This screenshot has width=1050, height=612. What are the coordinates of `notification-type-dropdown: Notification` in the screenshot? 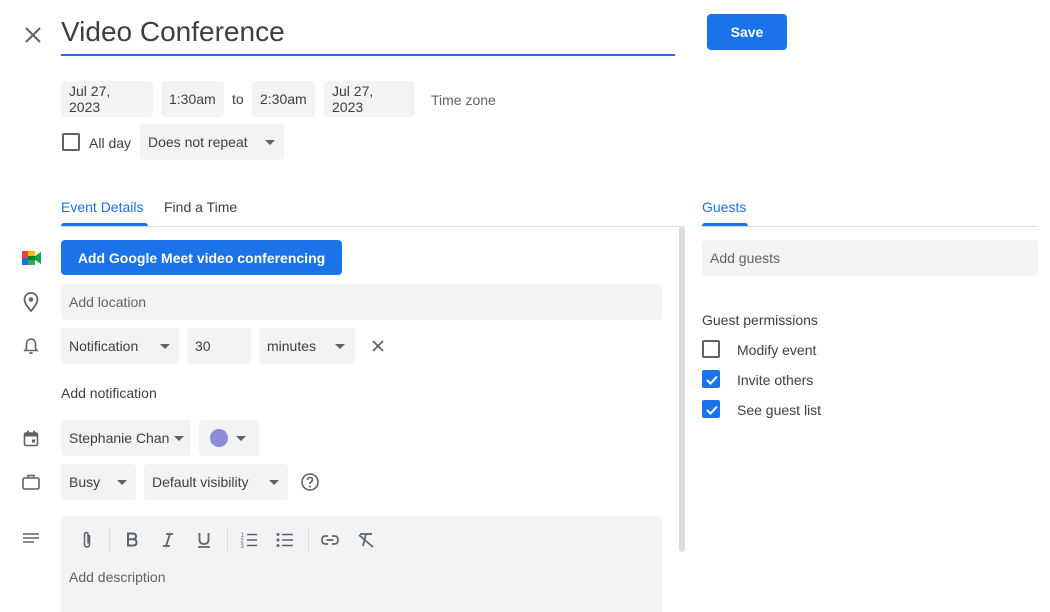 It's located at (120, 346).